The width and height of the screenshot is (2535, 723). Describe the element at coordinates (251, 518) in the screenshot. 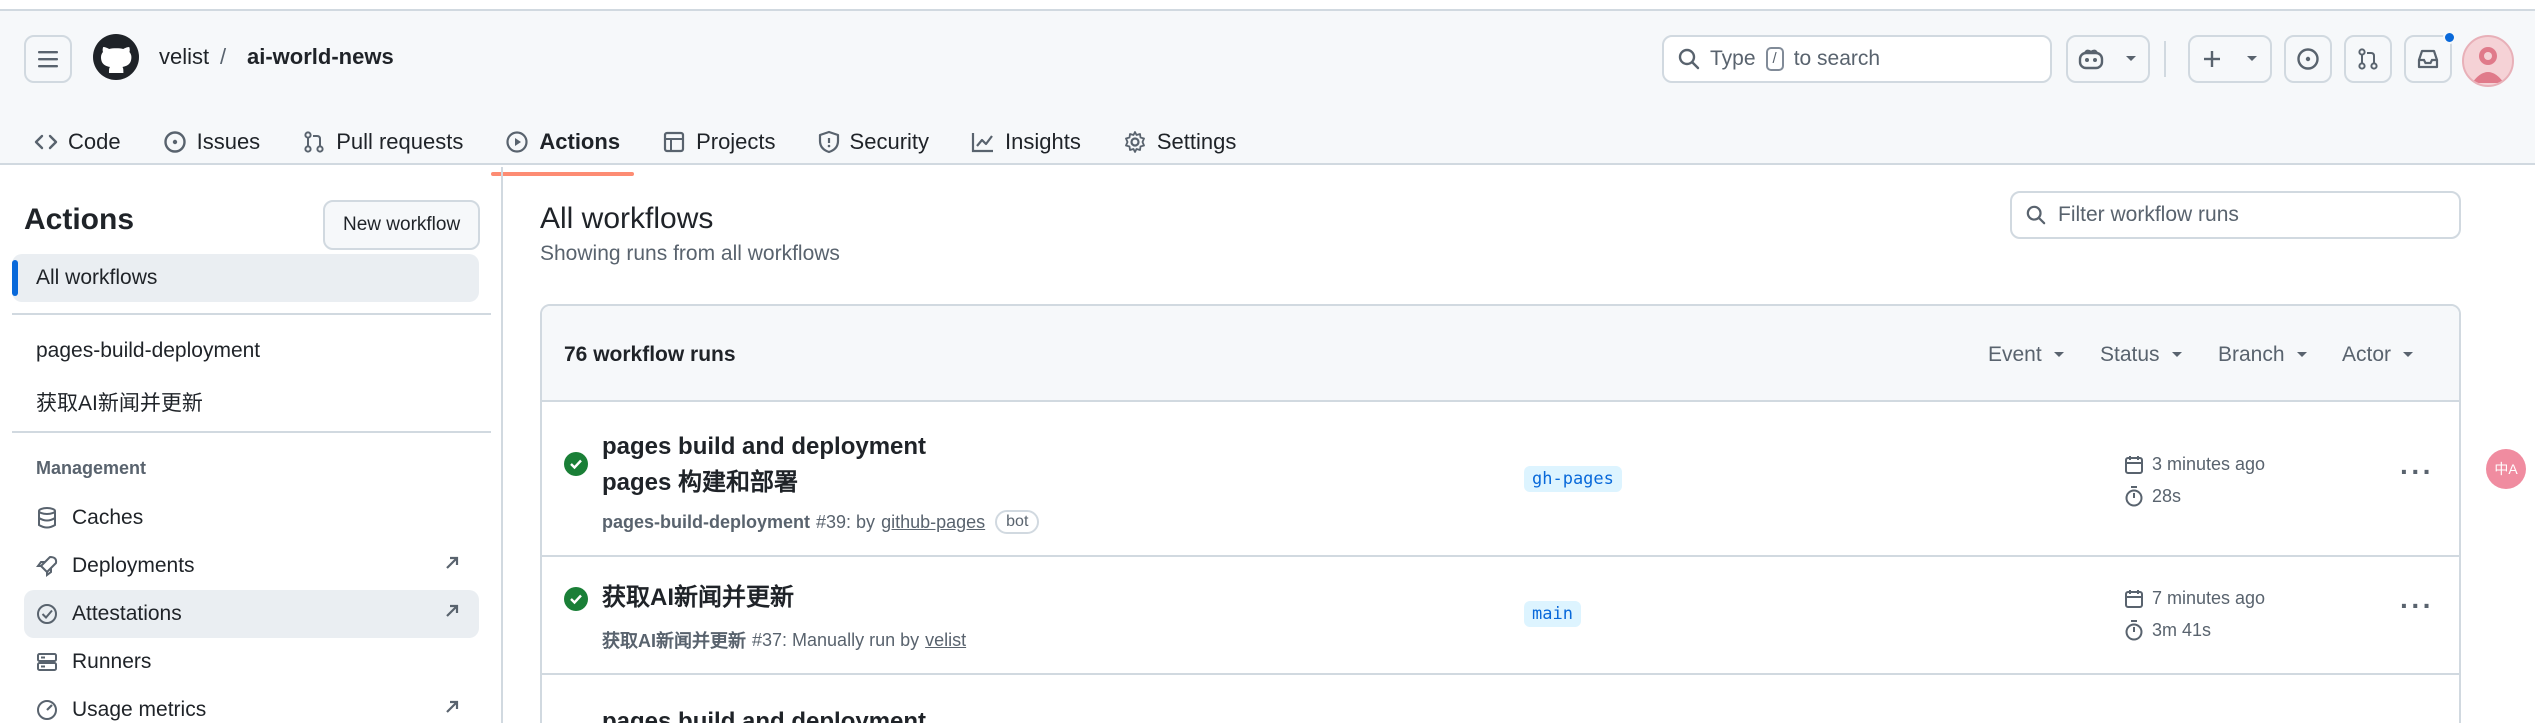

I see `sidebar-item-caches: Caches` at that location.